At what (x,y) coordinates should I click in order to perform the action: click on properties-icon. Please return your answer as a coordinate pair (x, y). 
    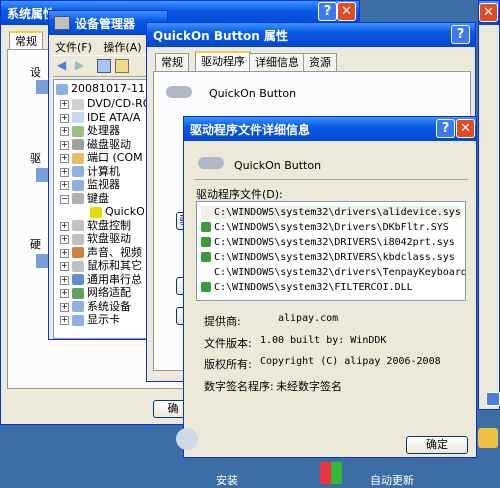
    Looking at the image, I should click on (104, 66).